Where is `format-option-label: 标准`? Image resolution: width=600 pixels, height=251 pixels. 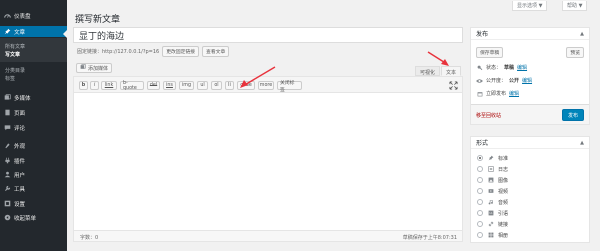 format-option-label: 标准 is located at coordinates (503, 158).